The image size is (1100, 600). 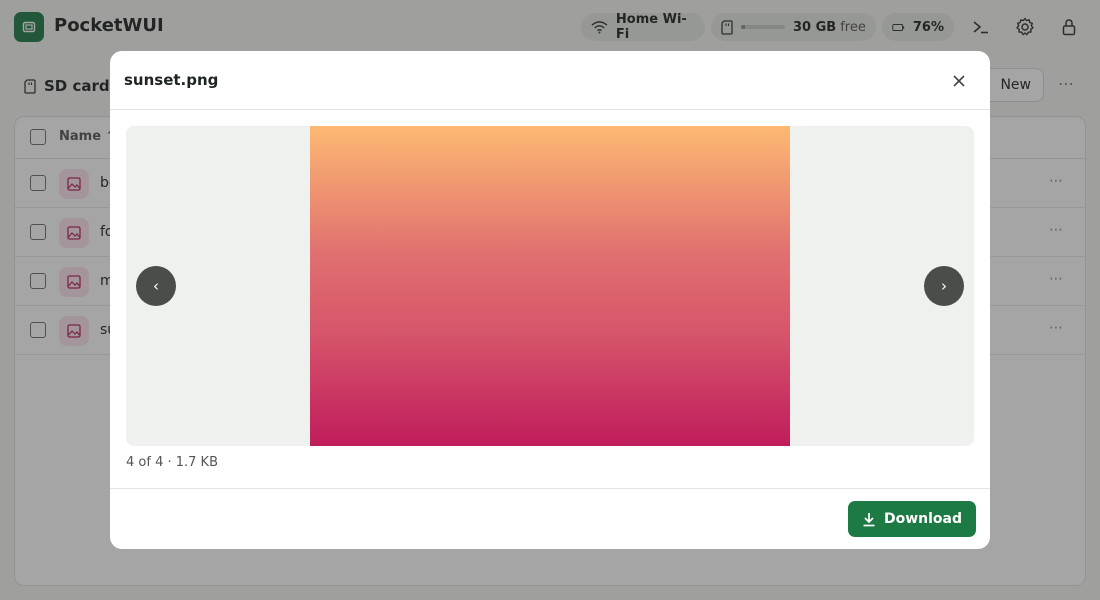 I want to click on next-image-button: ›, so click(x=944, y=286).